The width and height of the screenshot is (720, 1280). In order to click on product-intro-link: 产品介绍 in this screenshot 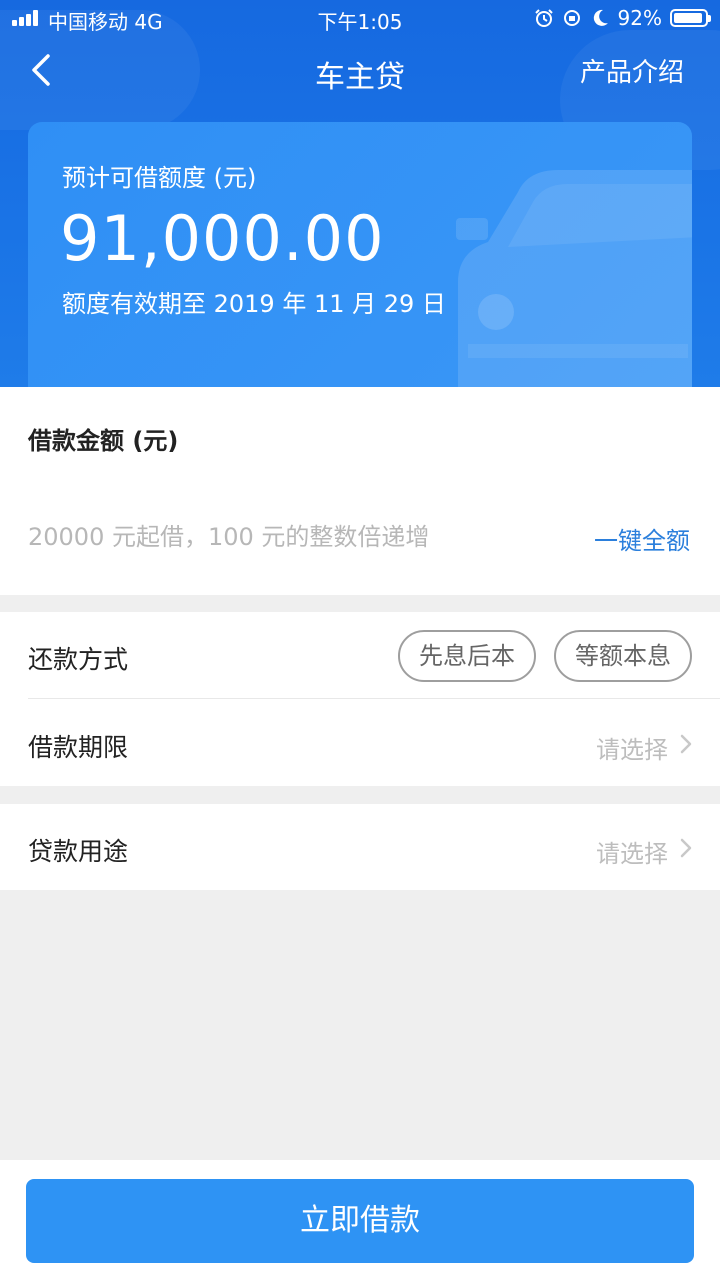, I will do `click(632, 70)`.